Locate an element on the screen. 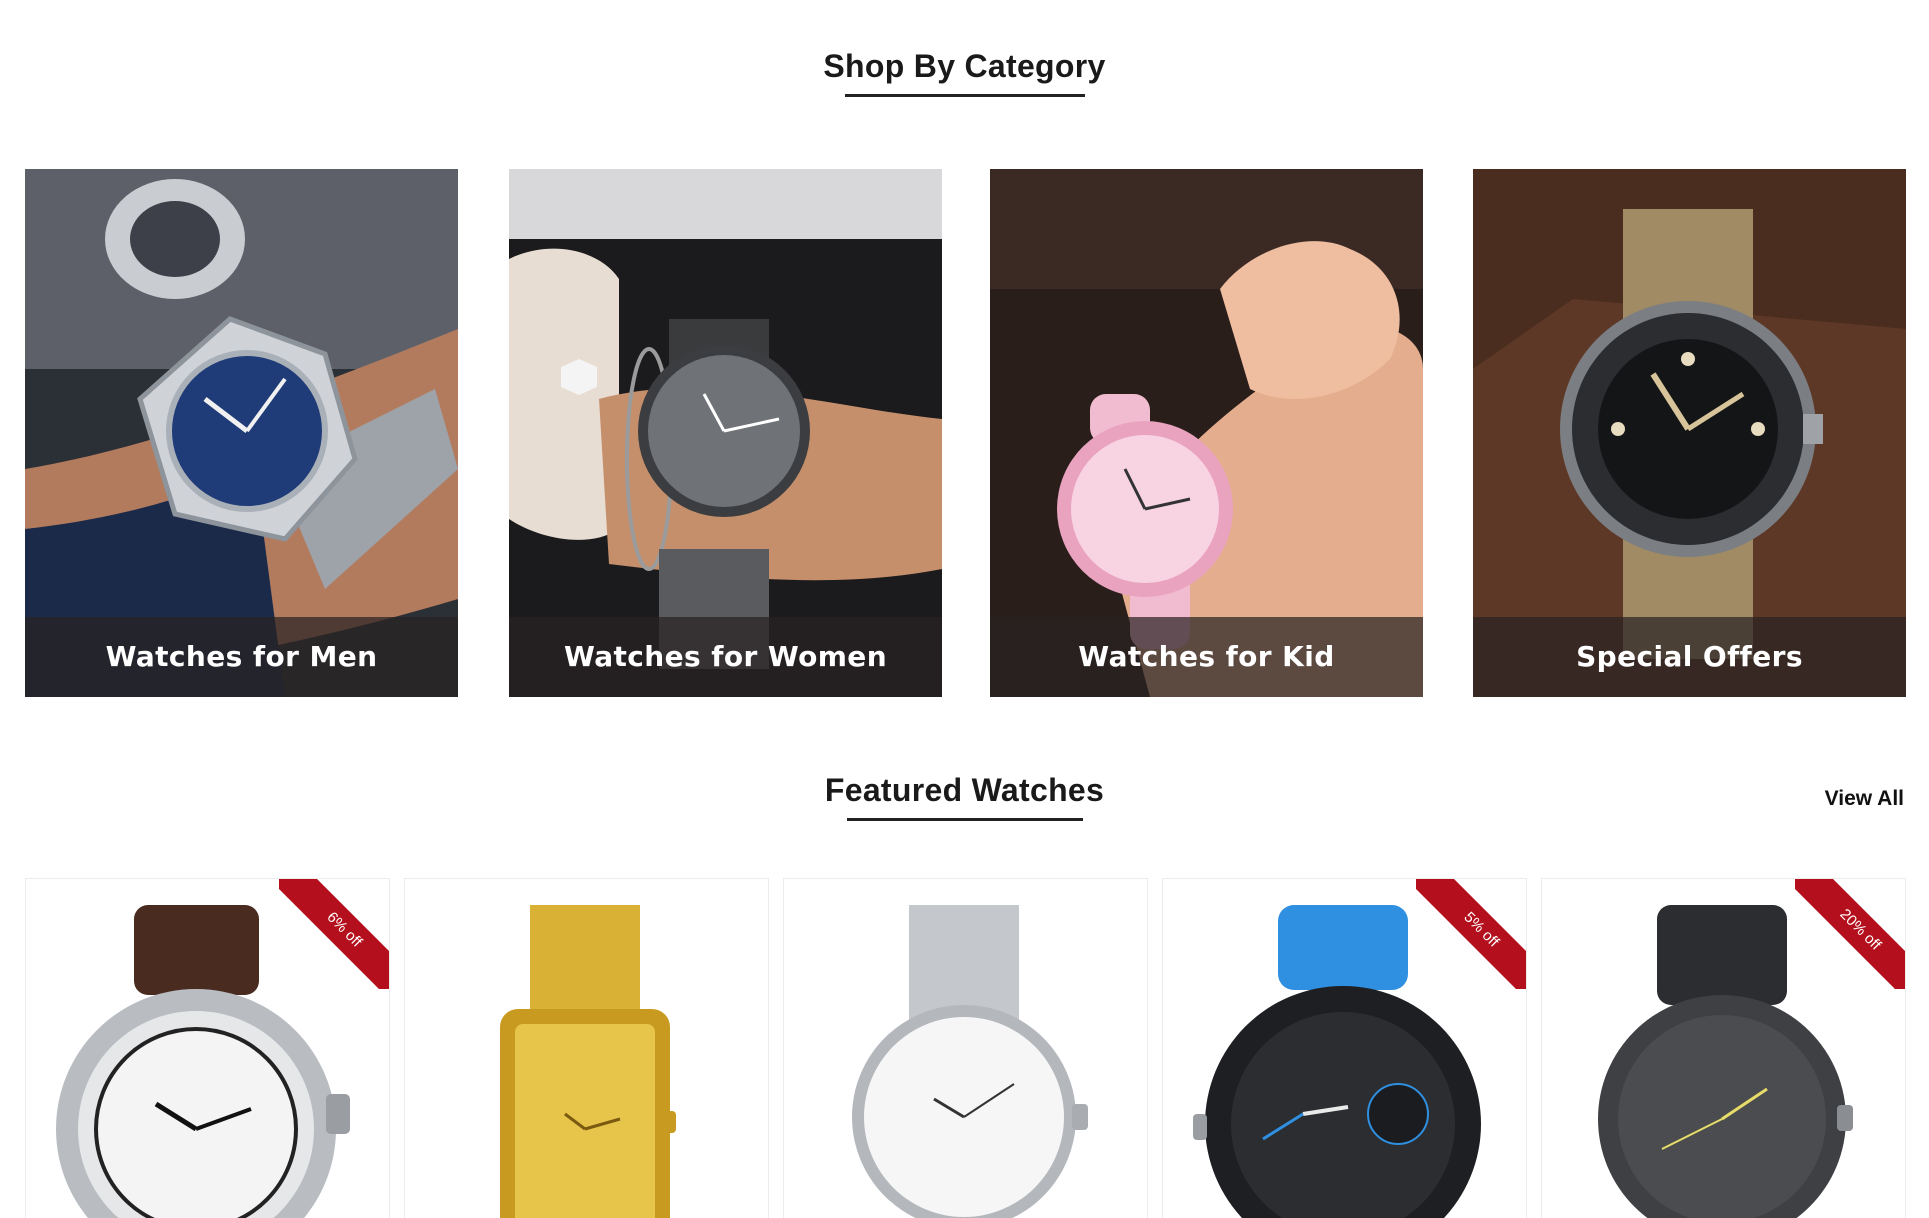  featured-watches-title: Featured Watches is located at coordinates (964, 790).